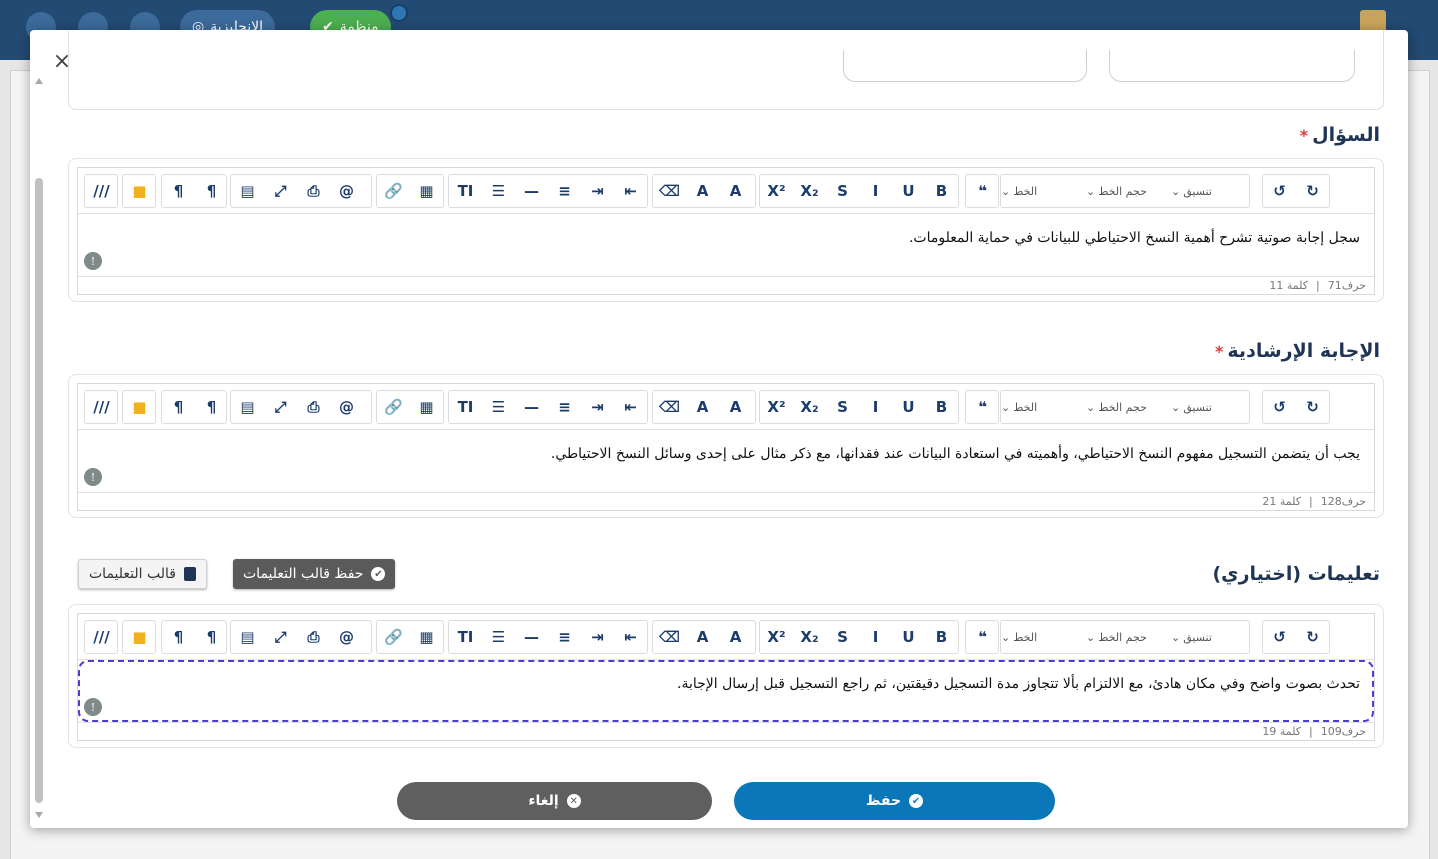  I want to click on scrollbar-thumb, so click(39, 490).